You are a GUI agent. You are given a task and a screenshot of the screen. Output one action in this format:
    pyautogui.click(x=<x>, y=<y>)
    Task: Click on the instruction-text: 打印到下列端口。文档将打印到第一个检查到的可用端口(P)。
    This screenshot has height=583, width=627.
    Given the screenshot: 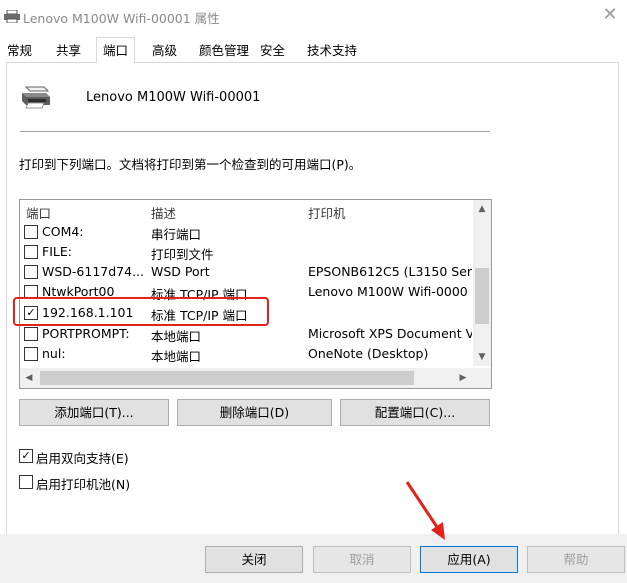 What is the action you would take?
    pyautogui.click(x=190, y=164)
    